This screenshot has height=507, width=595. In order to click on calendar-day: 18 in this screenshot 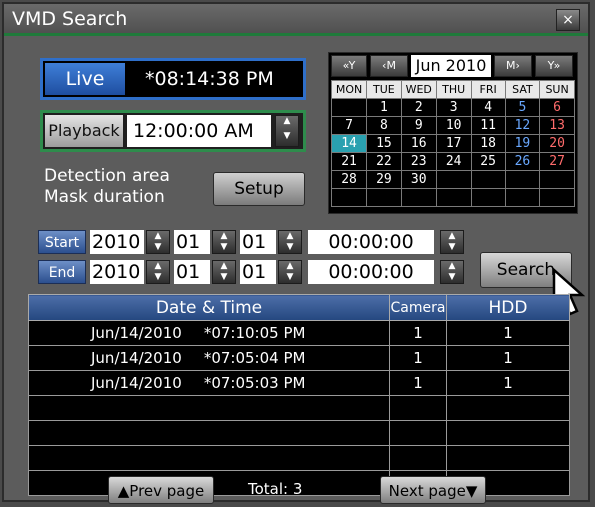, I will do `click(488, 143)`.